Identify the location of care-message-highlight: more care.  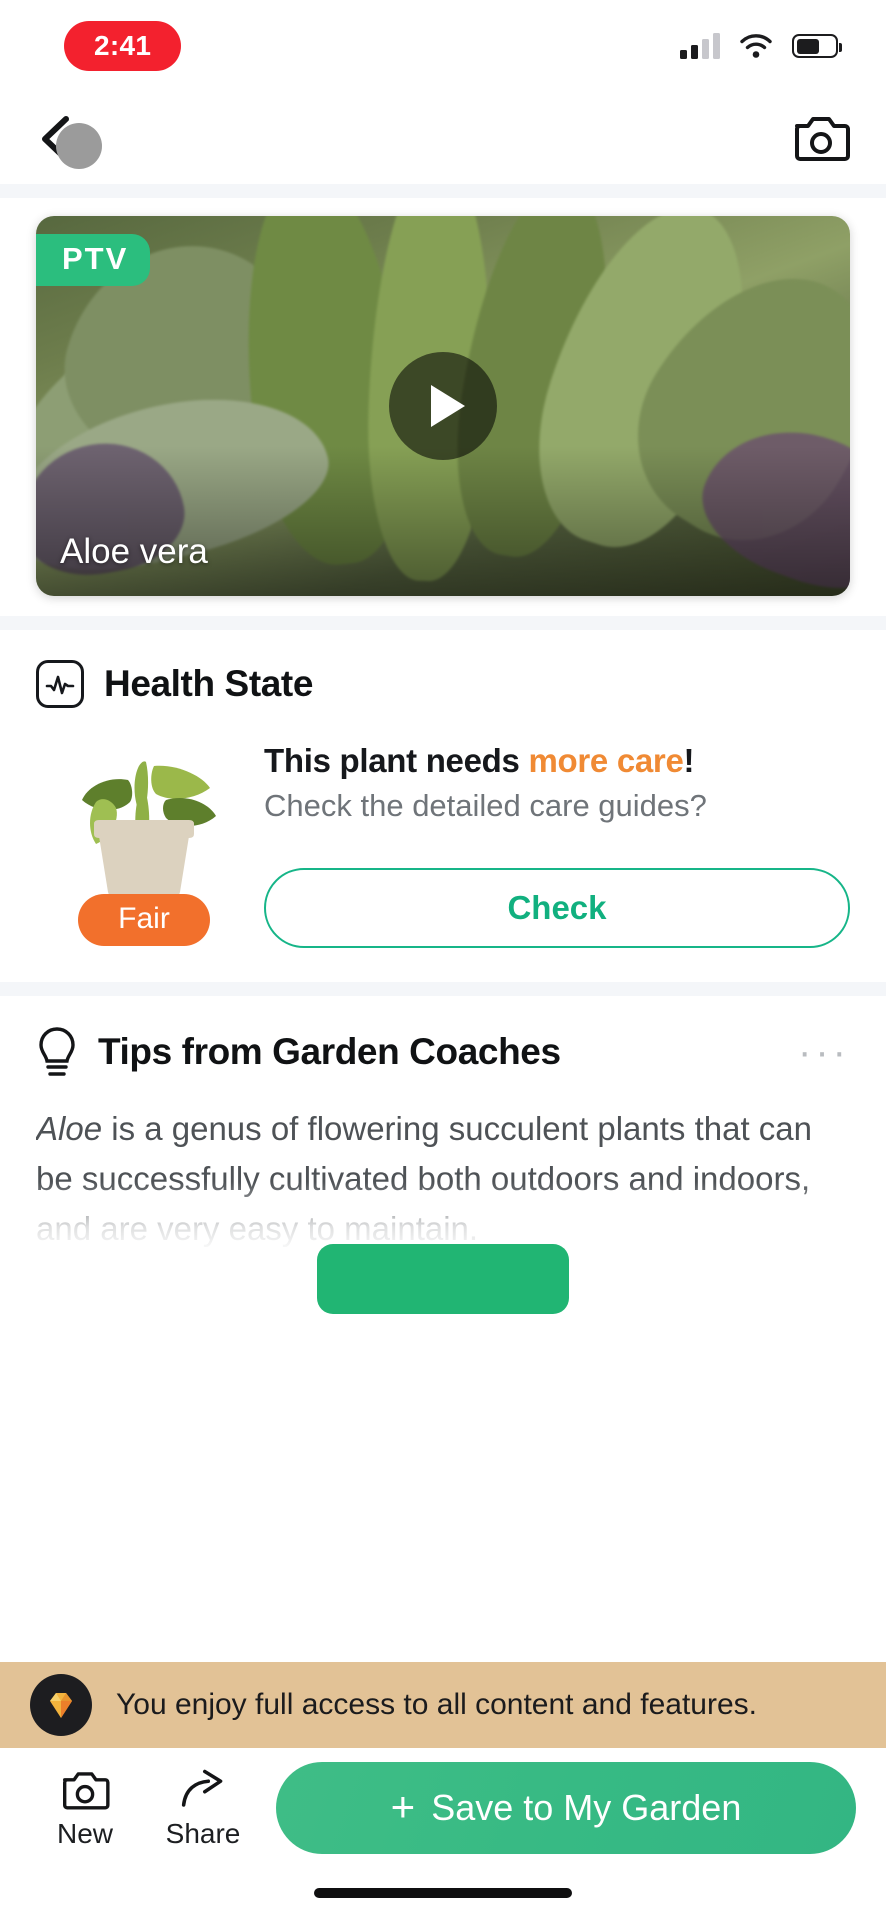
(606, 760).